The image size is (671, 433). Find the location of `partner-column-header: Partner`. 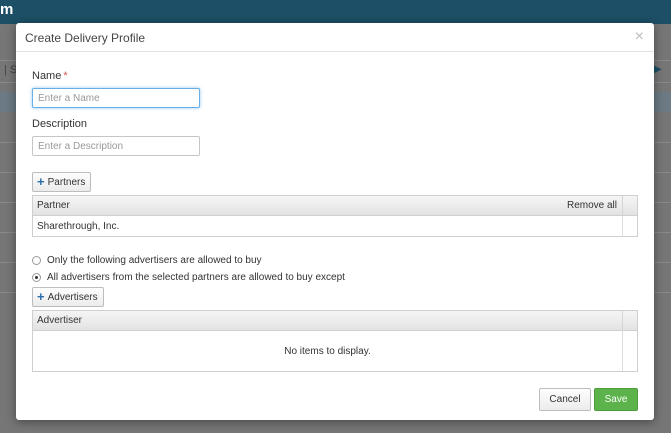

partner-column-header: Partner is located at coordinates (53, 205).